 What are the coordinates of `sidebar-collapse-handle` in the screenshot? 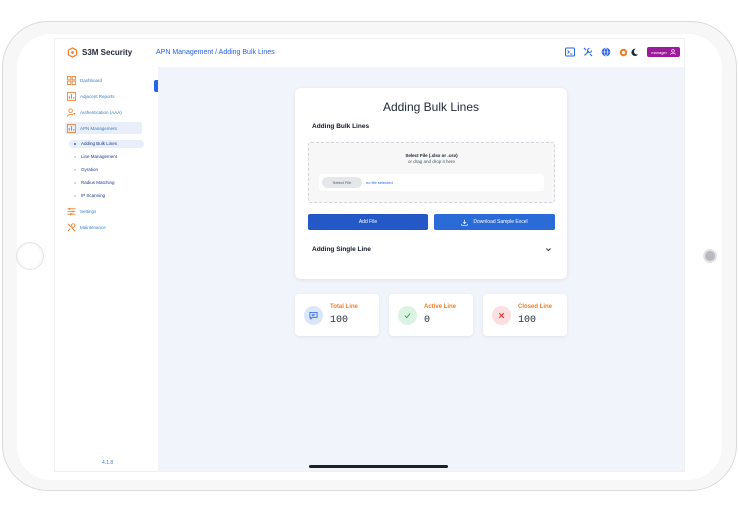 It's located at (156, 86).